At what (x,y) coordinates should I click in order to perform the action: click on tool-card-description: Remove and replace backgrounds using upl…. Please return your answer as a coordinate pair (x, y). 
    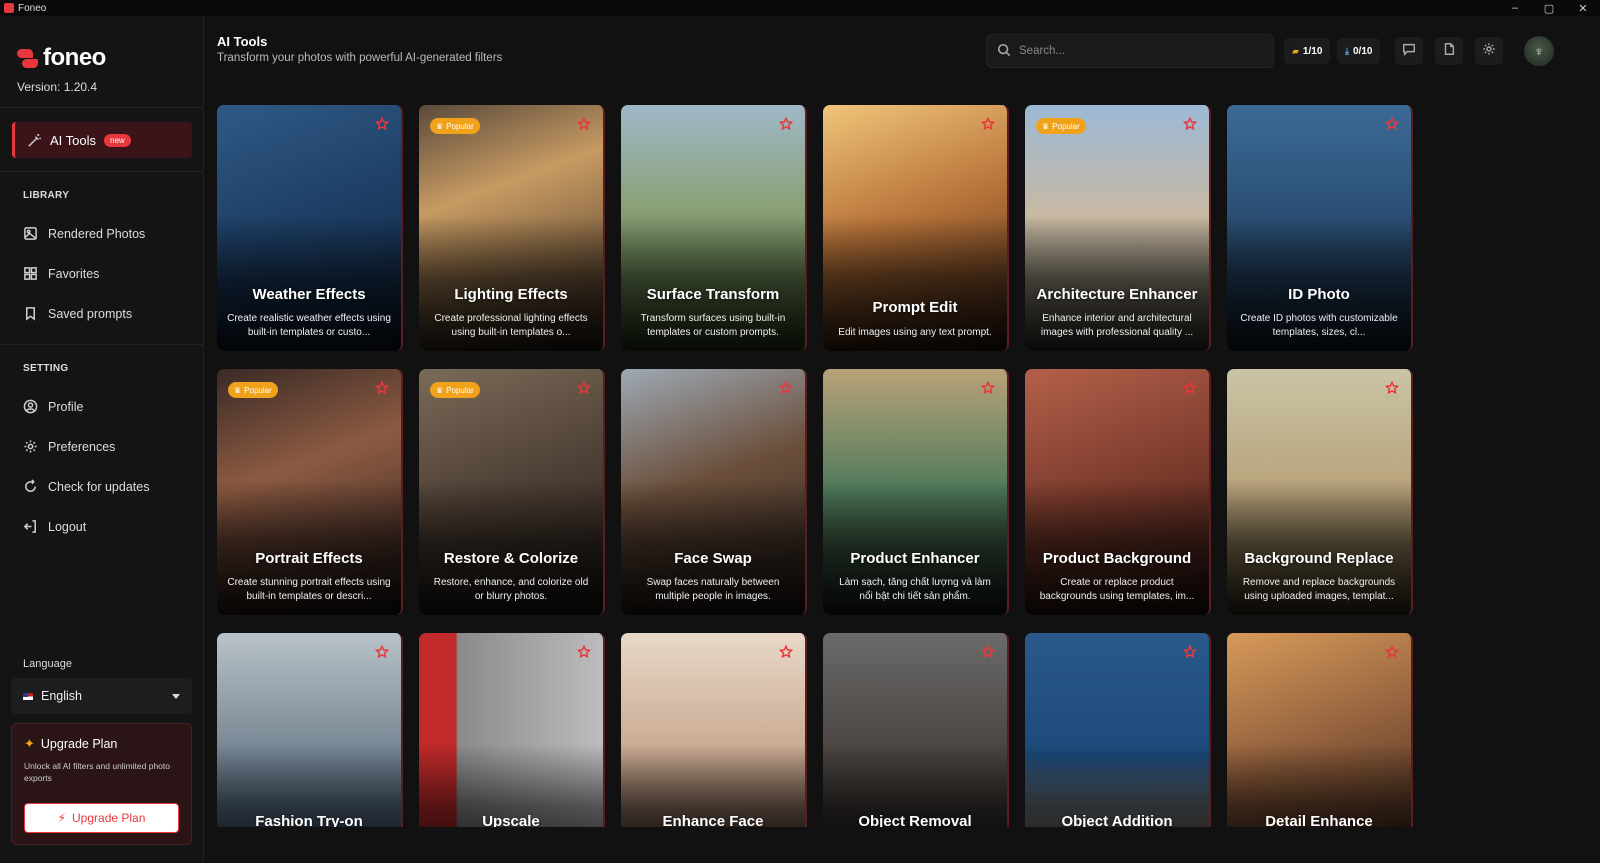
    Looking at the image, I should click on (1319, 589).